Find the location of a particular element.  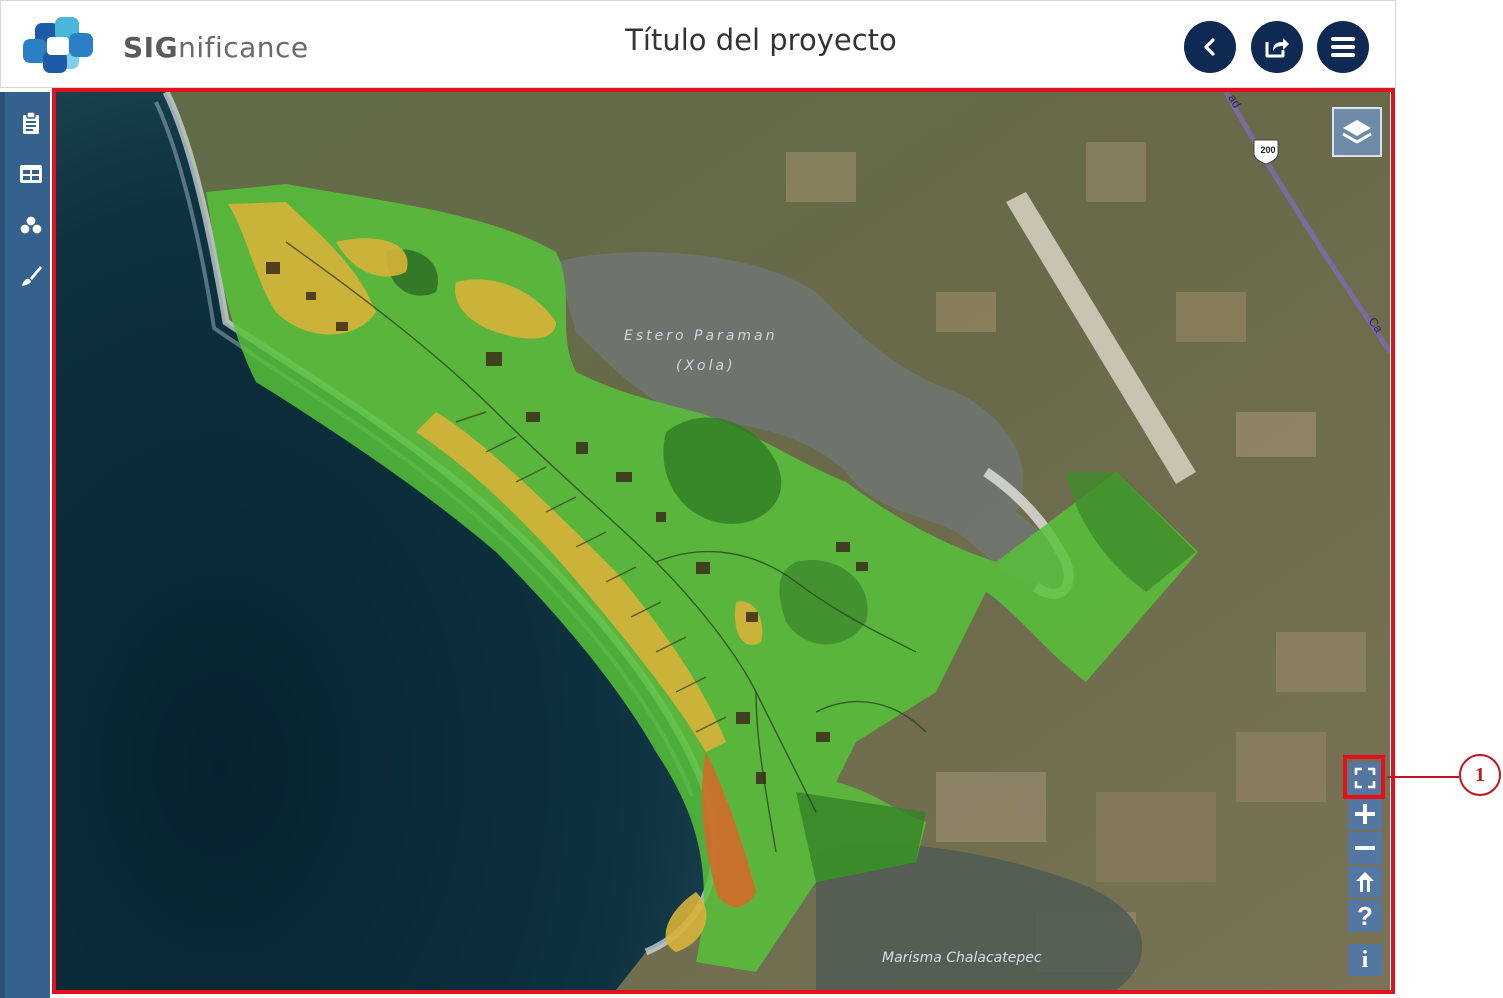

callout-line is located at coordinates (1423, 777).